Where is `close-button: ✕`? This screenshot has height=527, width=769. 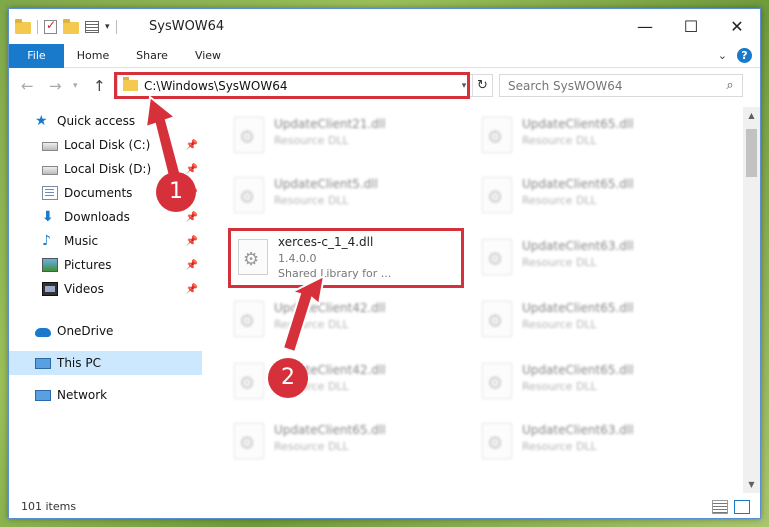
close-button: ✕ is located at coordinates (737, 26).